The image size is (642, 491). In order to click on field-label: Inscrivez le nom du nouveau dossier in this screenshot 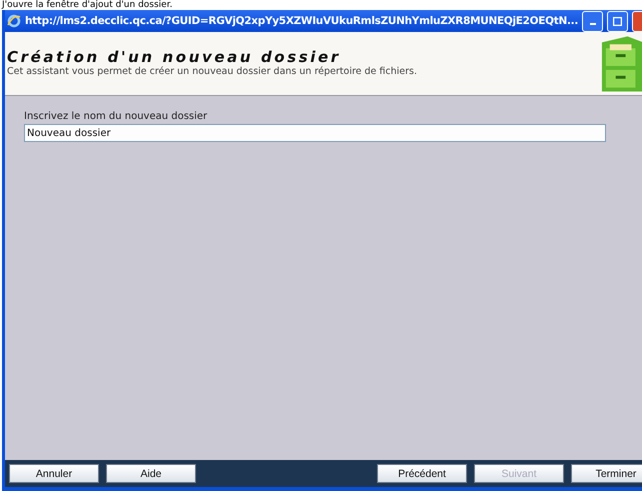, I will do `click(116, 116)`.